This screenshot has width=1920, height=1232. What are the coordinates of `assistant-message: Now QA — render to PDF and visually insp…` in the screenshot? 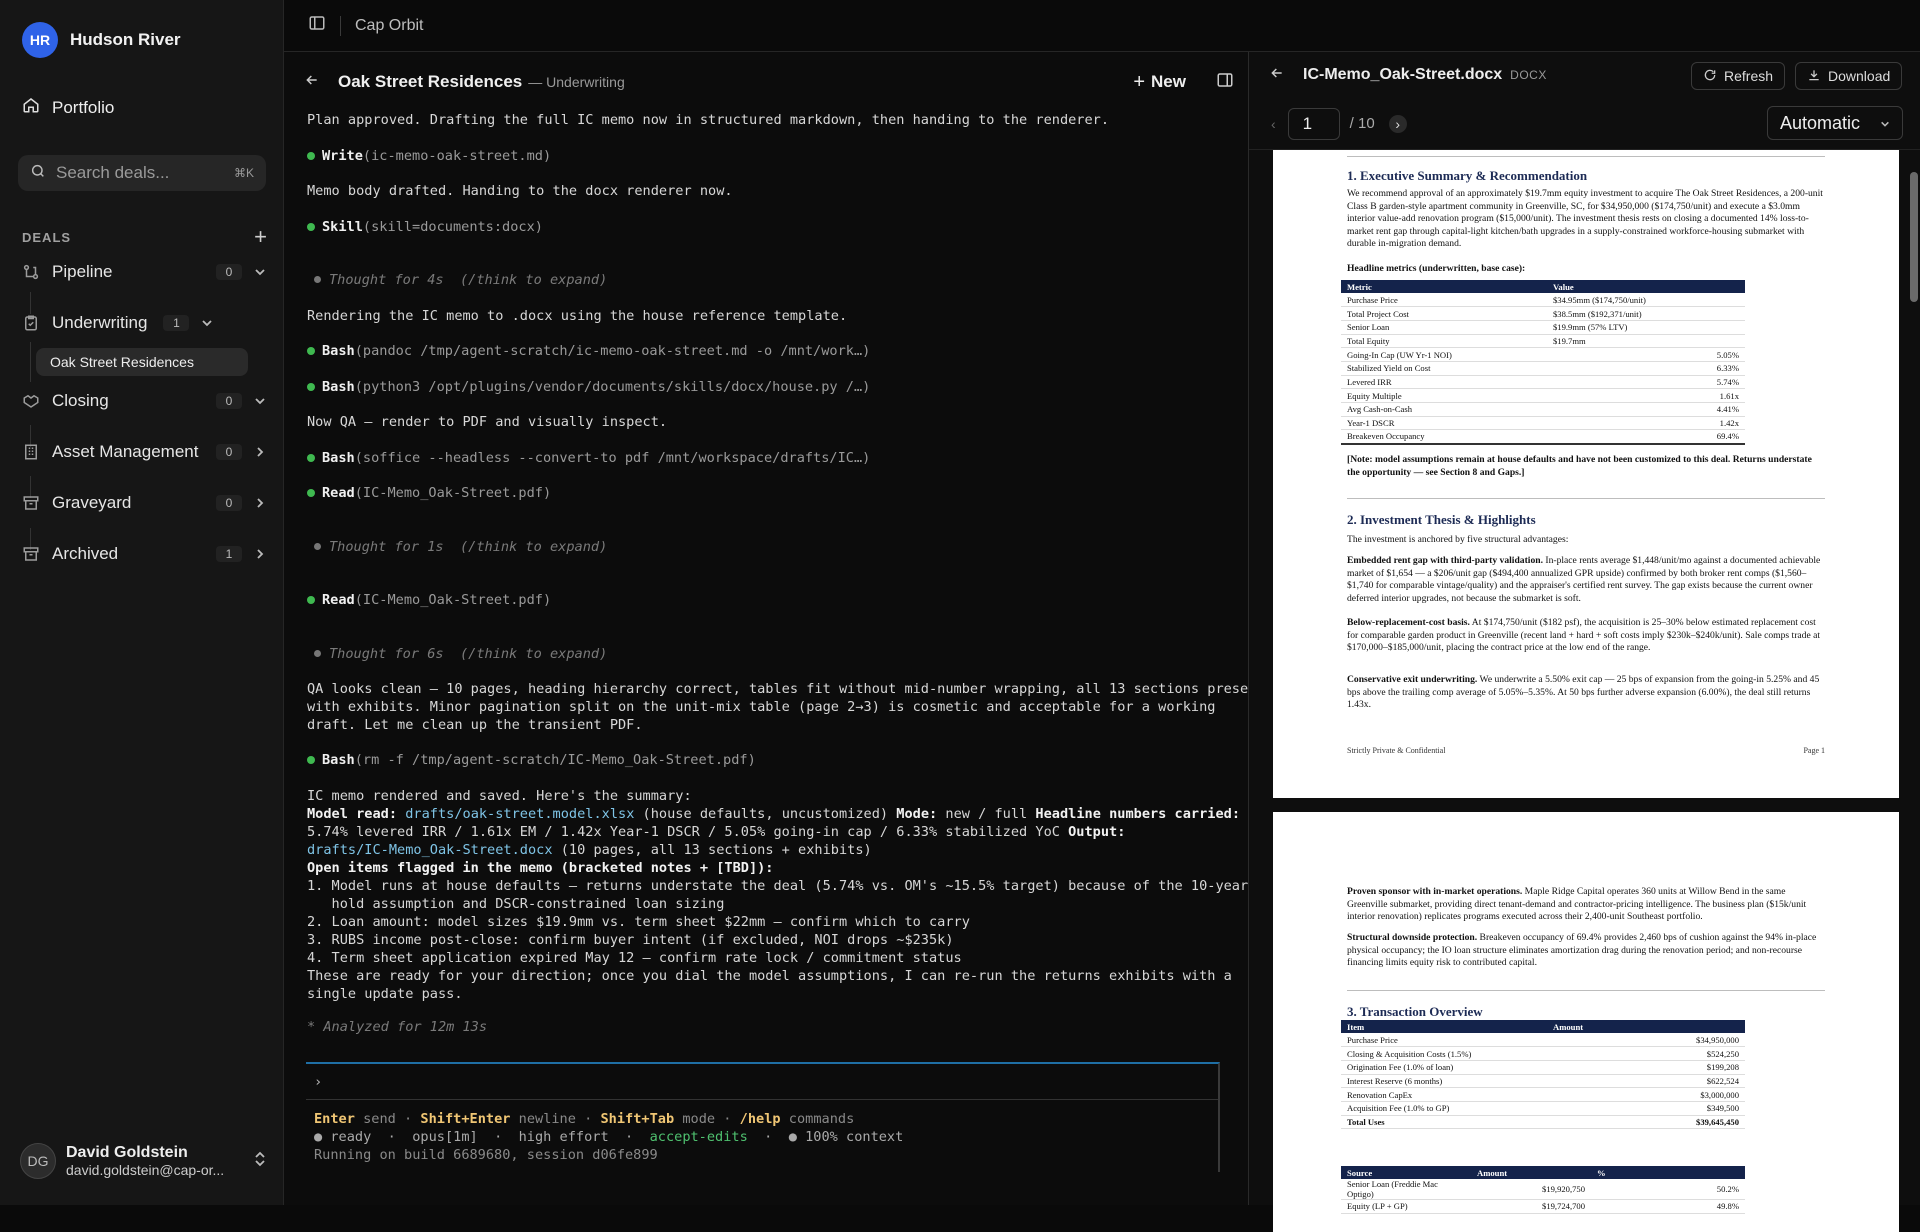 It's located at (487, 422).